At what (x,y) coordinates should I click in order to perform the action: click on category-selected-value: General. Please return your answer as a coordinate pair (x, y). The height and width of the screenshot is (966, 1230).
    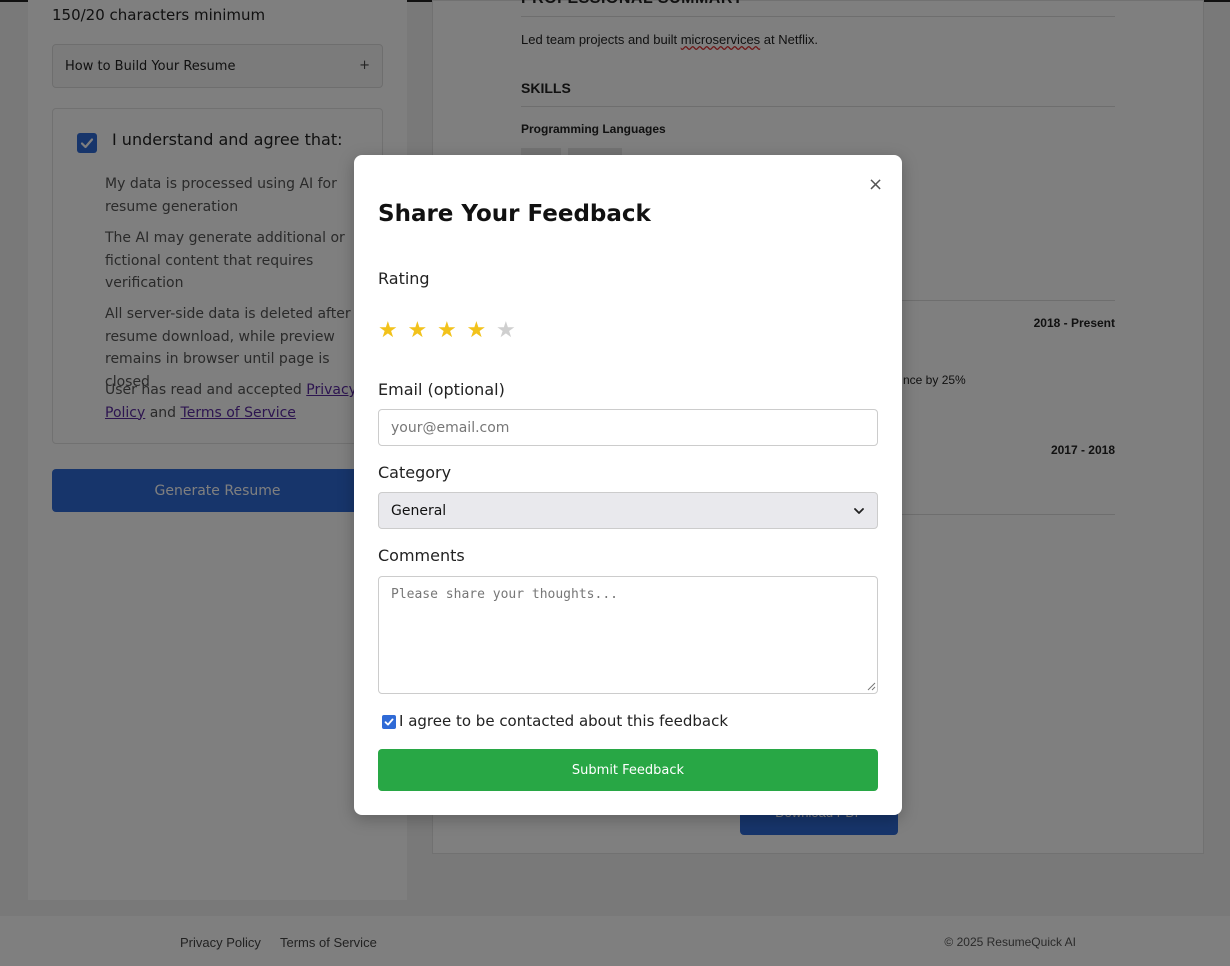
    Looking at the image, I should click on (419, 510).